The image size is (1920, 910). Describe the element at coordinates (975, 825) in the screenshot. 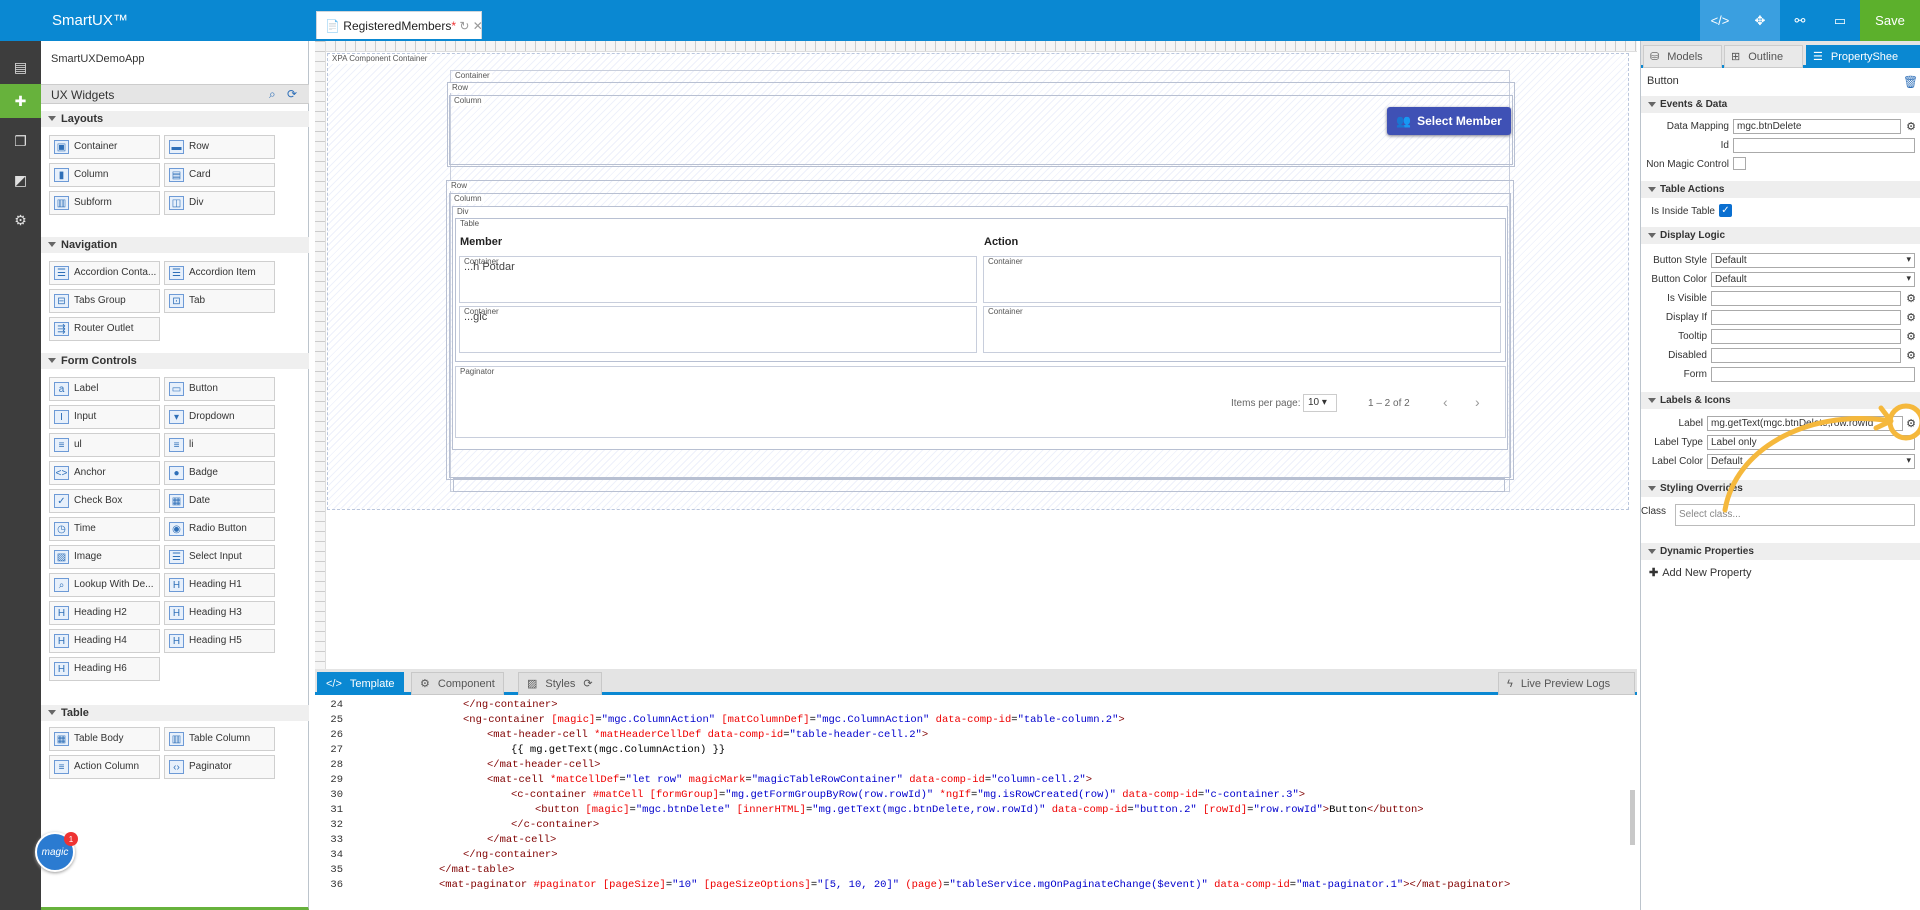

I see `code-line: 32 </c-container>` at that location.